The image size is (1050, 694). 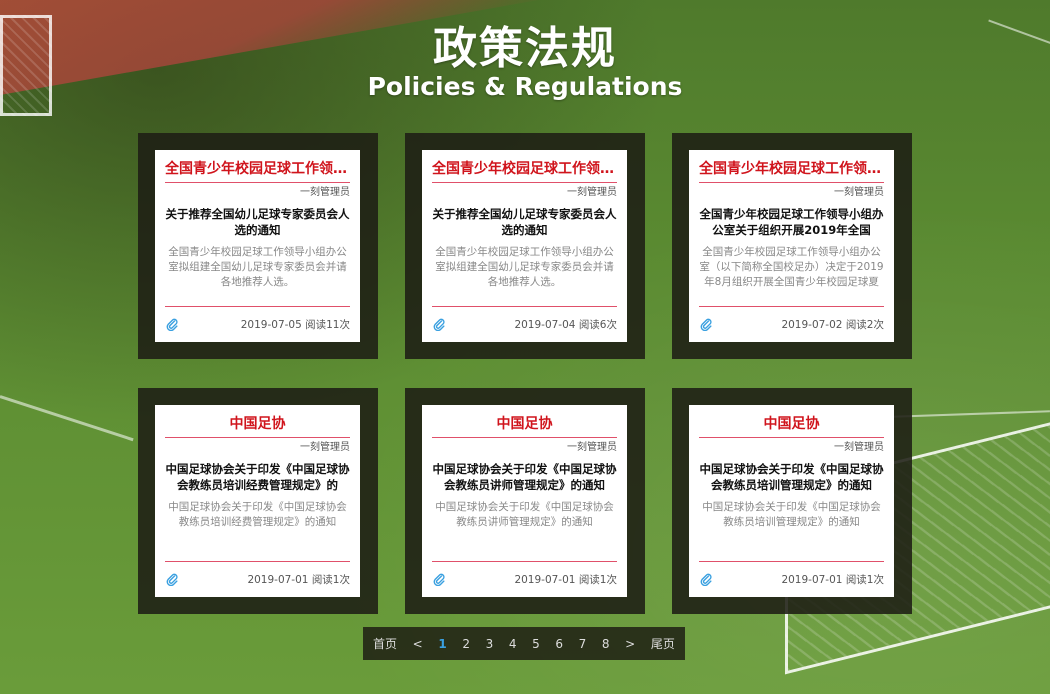 What do you see at coordinates (385, 643) in the screenshot?
I see `pagination-first: 首页` at bounding box center [385, 643].